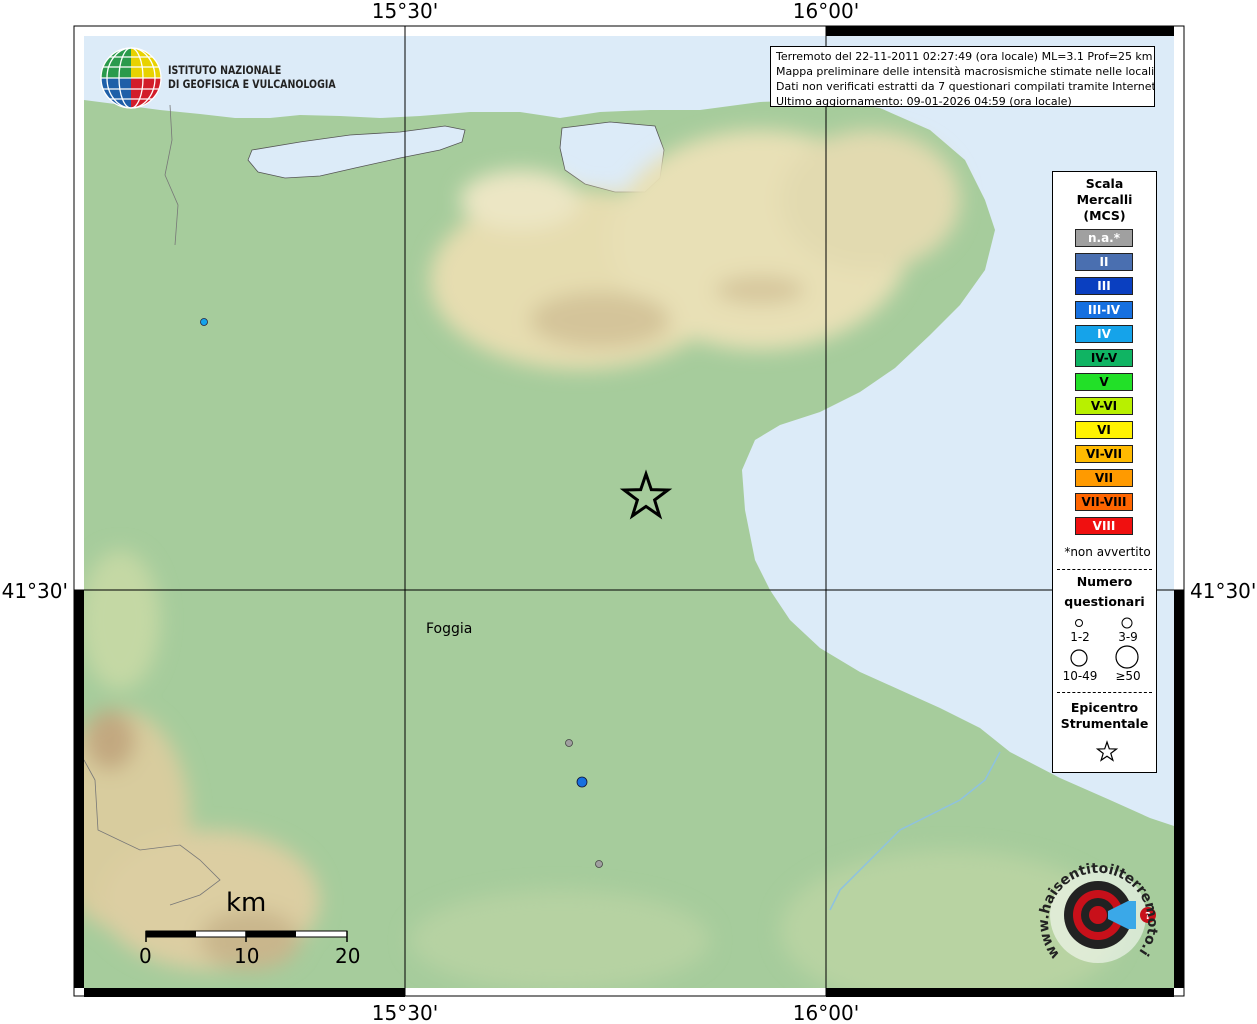 Image resolution: width=1257 pixels, height=1024 pixels. What do you see at coordinates (1104, 430) in the screenshot?
I see `intensity-swatch: VI` at bounding box center [1104, 430].